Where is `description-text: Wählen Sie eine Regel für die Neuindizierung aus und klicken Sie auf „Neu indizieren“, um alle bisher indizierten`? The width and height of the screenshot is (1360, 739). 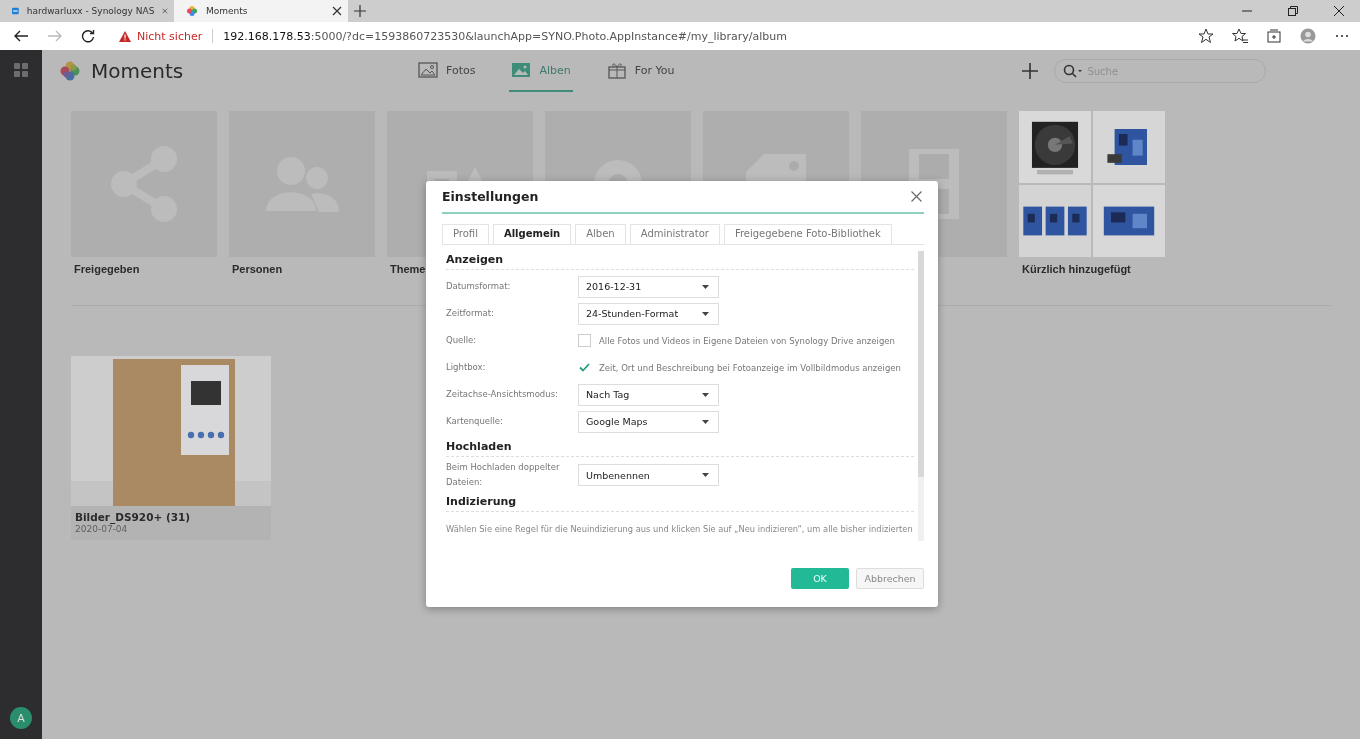 description-text: Wählen Sie eine Regel für die Neuindizierung aus und klicken Sie auf „Neu indizieren“, um alle bisher indizierten is located at coordinates (679, 528).